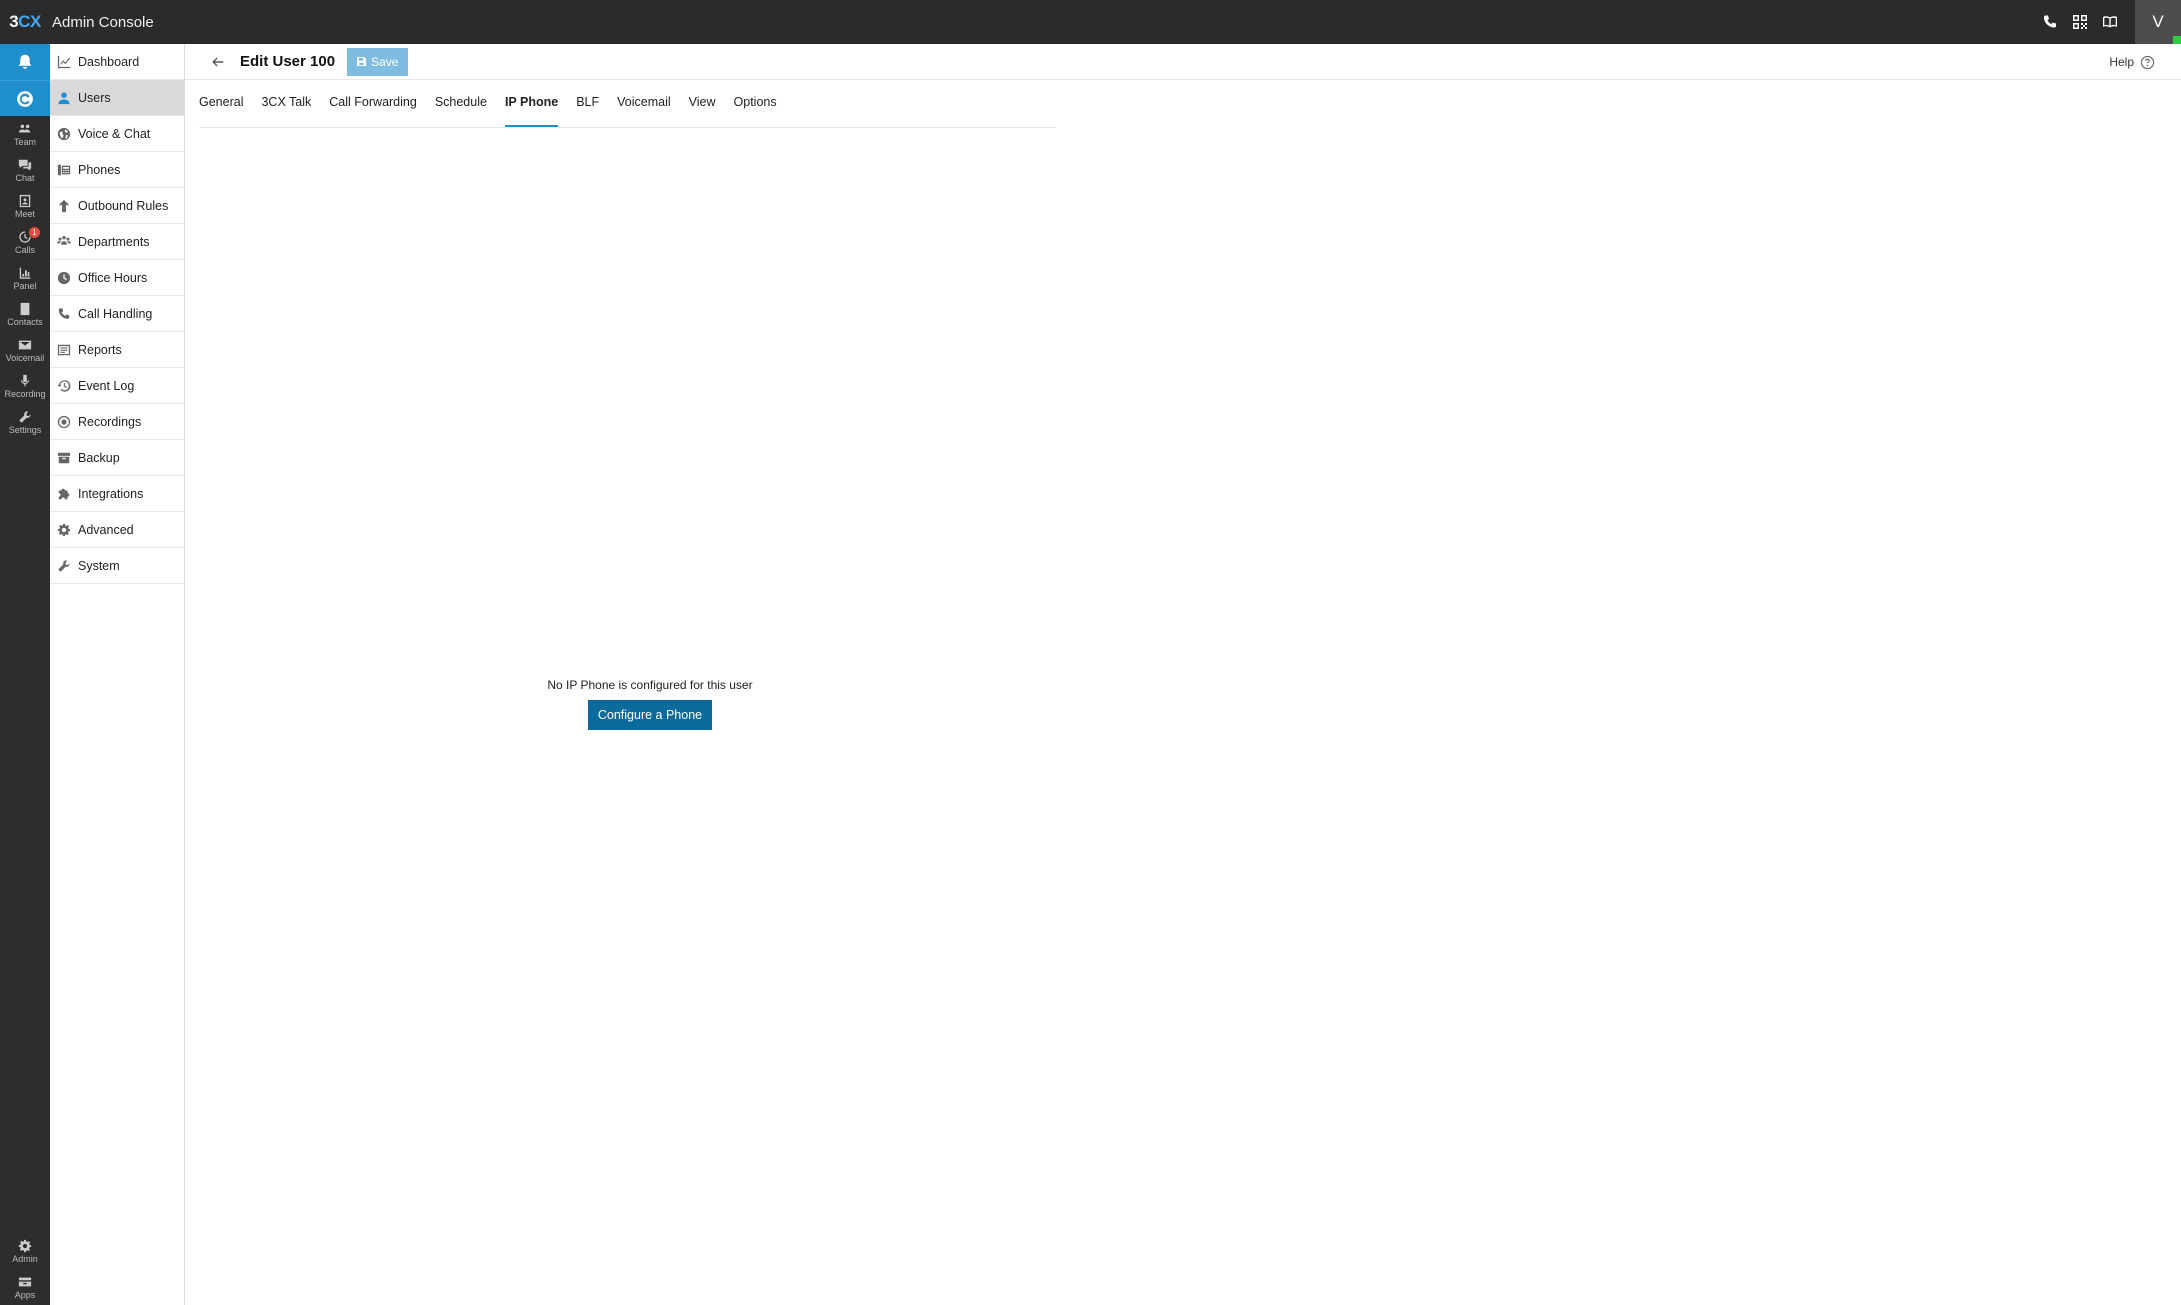  I want to click on sidebar-item-office-hours: Office Hours, so click(117, 278).